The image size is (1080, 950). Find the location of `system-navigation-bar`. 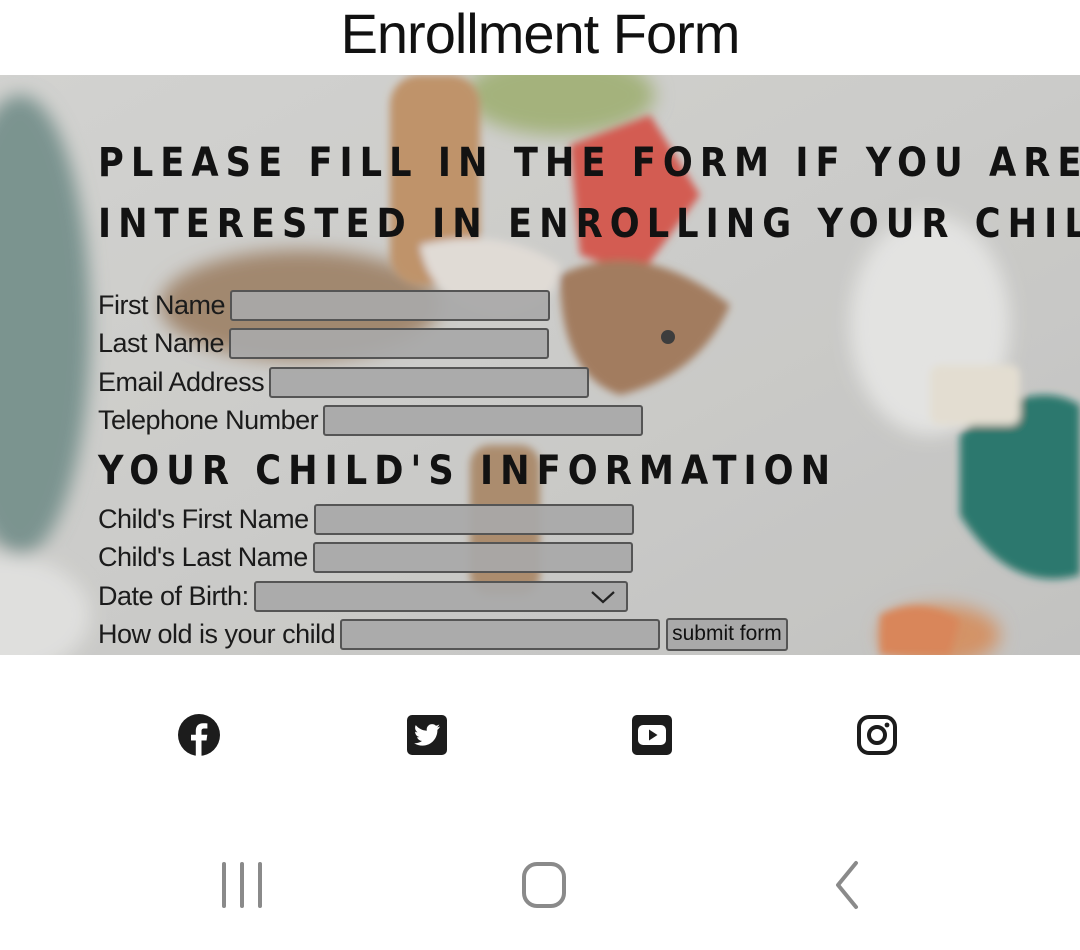

system-navigation-bar is located at coordinates (540, 882).